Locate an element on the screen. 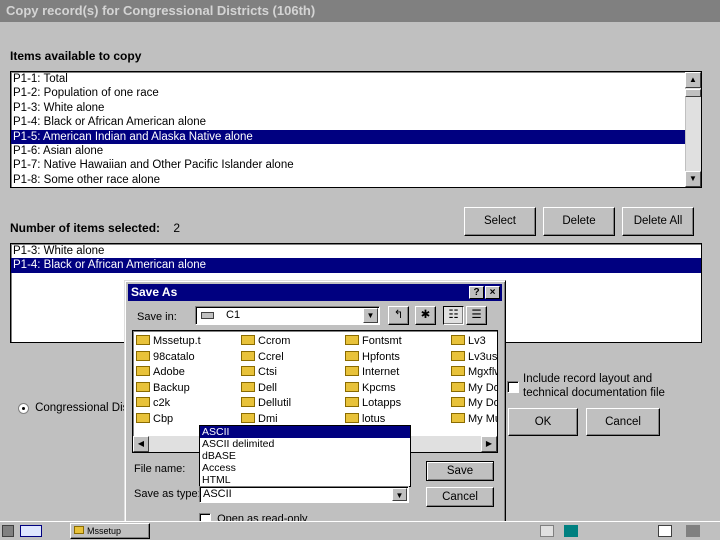  folder-item: Dmi is located at coordinates (259, 419).